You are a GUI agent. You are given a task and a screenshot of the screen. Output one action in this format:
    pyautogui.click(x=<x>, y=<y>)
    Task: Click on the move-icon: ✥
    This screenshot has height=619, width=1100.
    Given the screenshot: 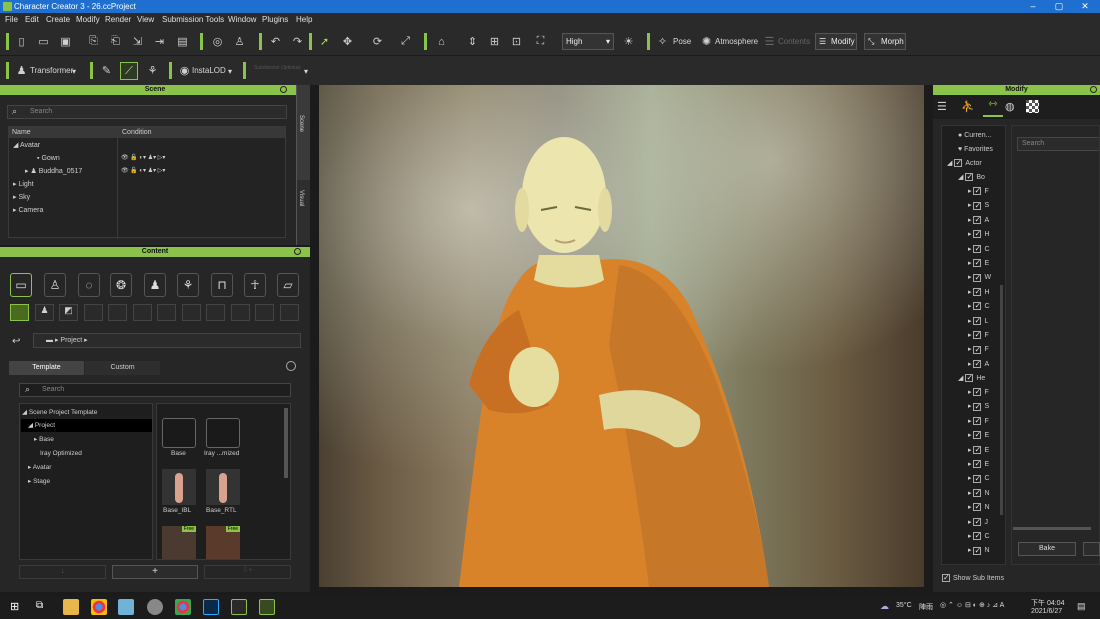 What is the action you would take?
    pyautogui.click(x=347, y=41)
    